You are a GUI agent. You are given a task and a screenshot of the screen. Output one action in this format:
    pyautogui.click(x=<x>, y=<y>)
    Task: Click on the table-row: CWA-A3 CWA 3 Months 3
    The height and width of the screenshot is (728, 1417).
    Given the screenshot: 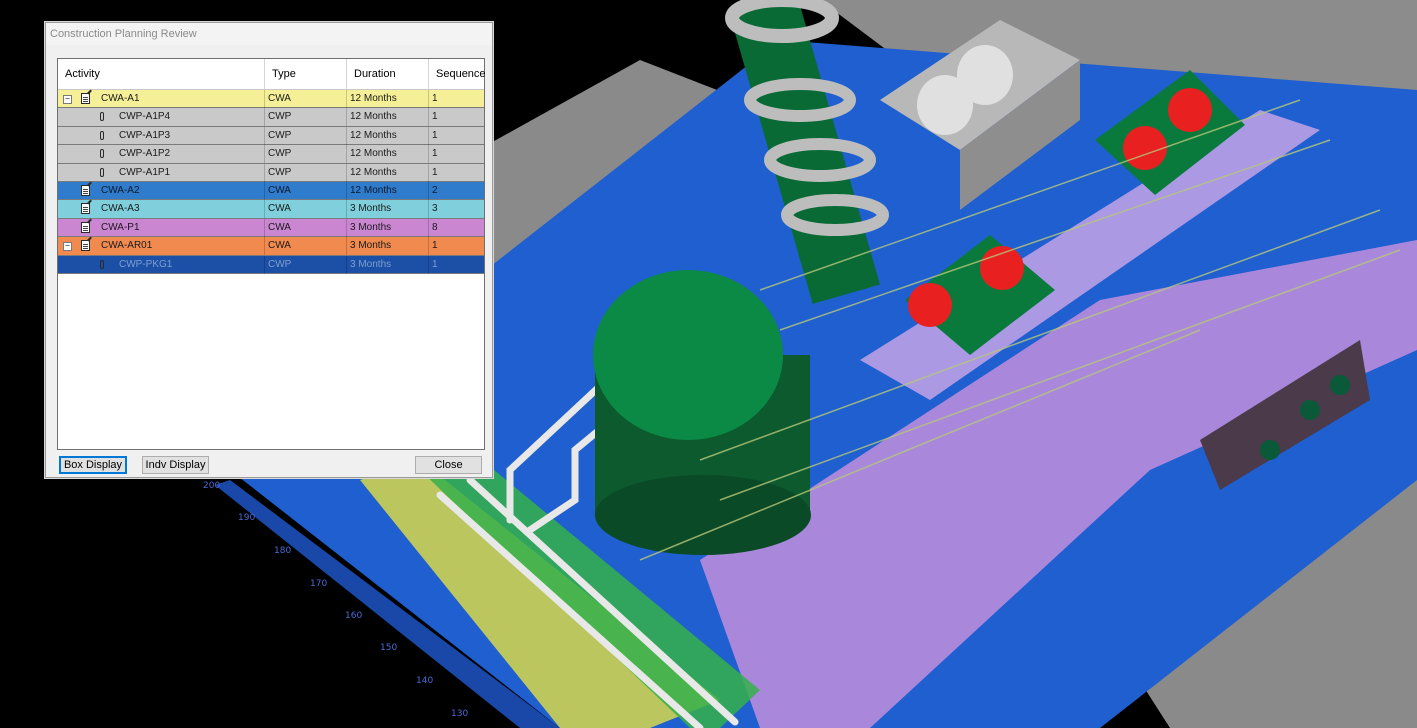 What is the action you would take?
    pyautogui.click(x=271, y=209)
    